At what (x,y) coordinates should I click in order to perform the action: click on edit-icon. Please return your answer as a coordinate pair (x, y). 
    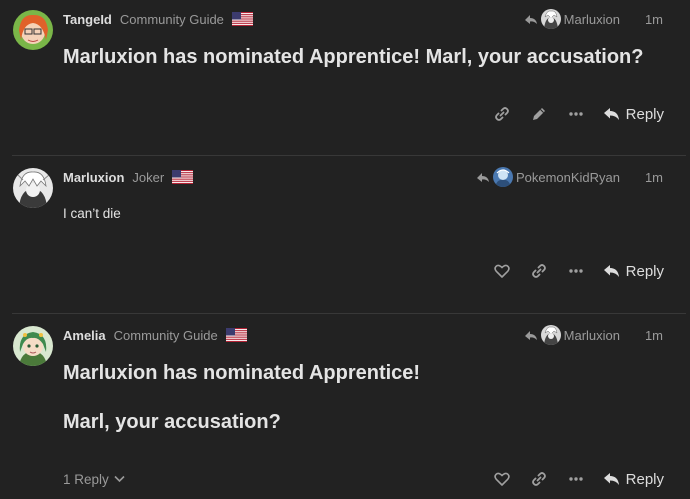
    Looking at the image, I should click on (539, 114).